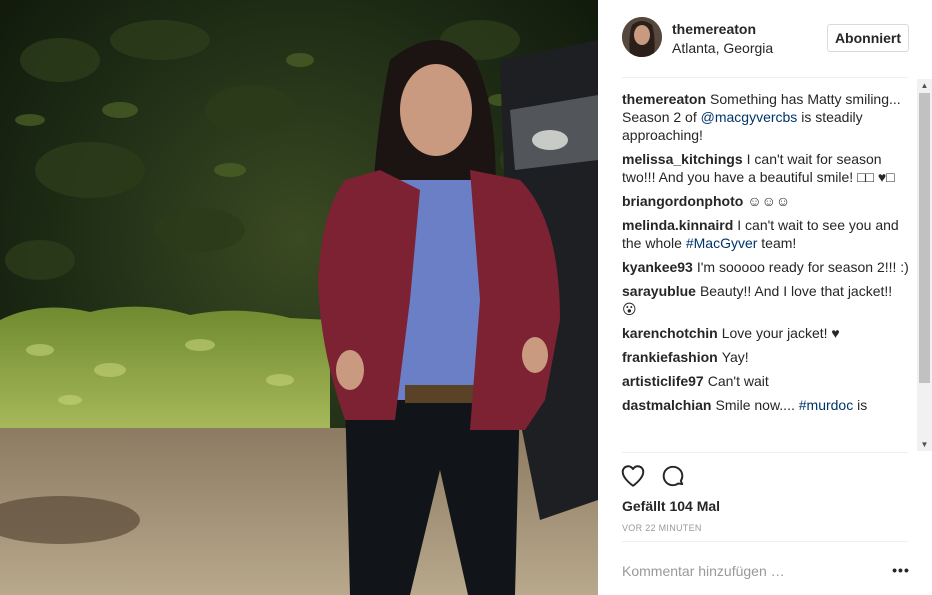 This screenshot has width=932, height=595. What do you see at coordinates (924, 238) in the screenshot?
I see `scrollbar-thumb` at bounding box center [924, 238].